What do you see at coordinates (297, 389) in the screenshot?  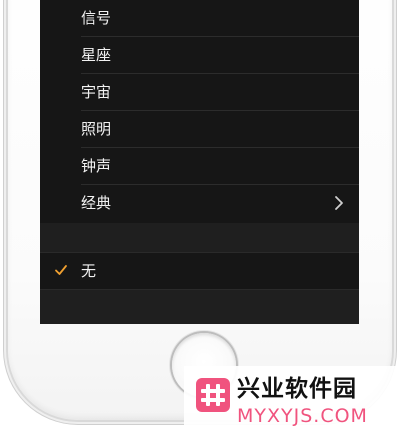 I see `watermark-title: 兴业软件园` at bounding box center [297, 389].